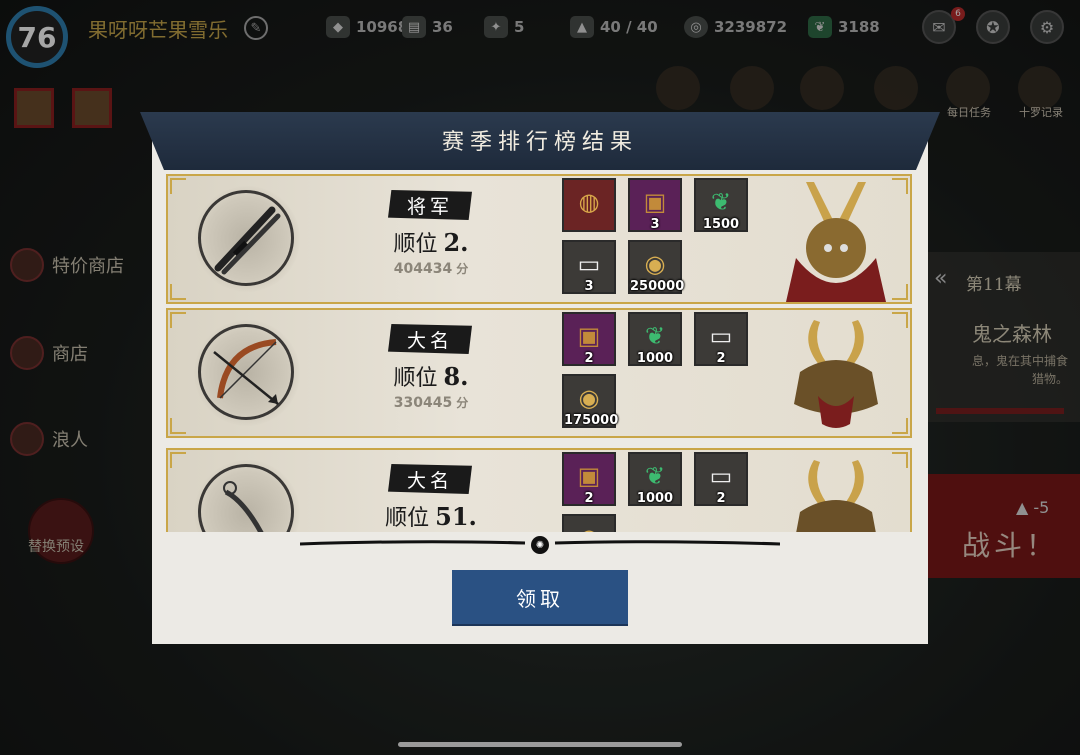 This screenshot has height=755, width=1080. Describe the element at coordinates (423, 269) in the screenshot. I see `score-value: 404434` at that location.